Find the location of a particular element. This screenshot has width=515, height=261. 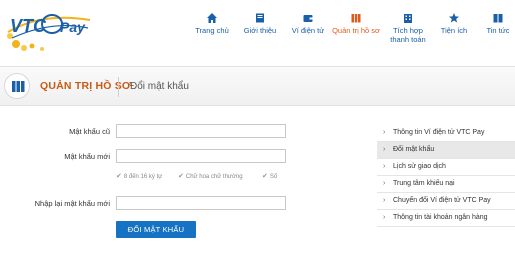

page-subtitle: Đổi mật khẩu is located at coordinates (159, 86).